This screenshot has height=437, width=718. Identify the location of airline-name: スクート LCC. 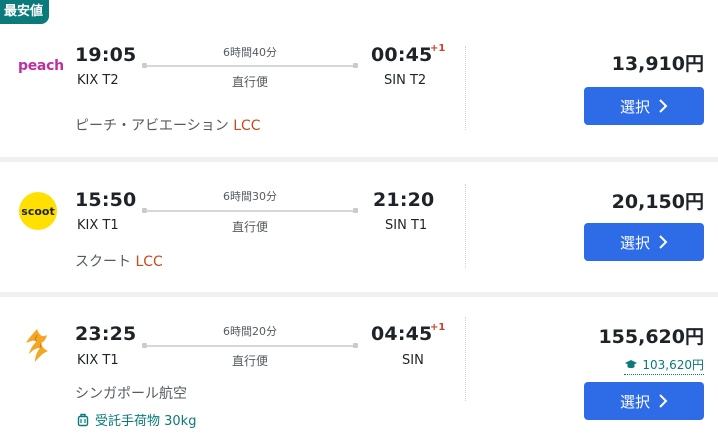
(119, 262).